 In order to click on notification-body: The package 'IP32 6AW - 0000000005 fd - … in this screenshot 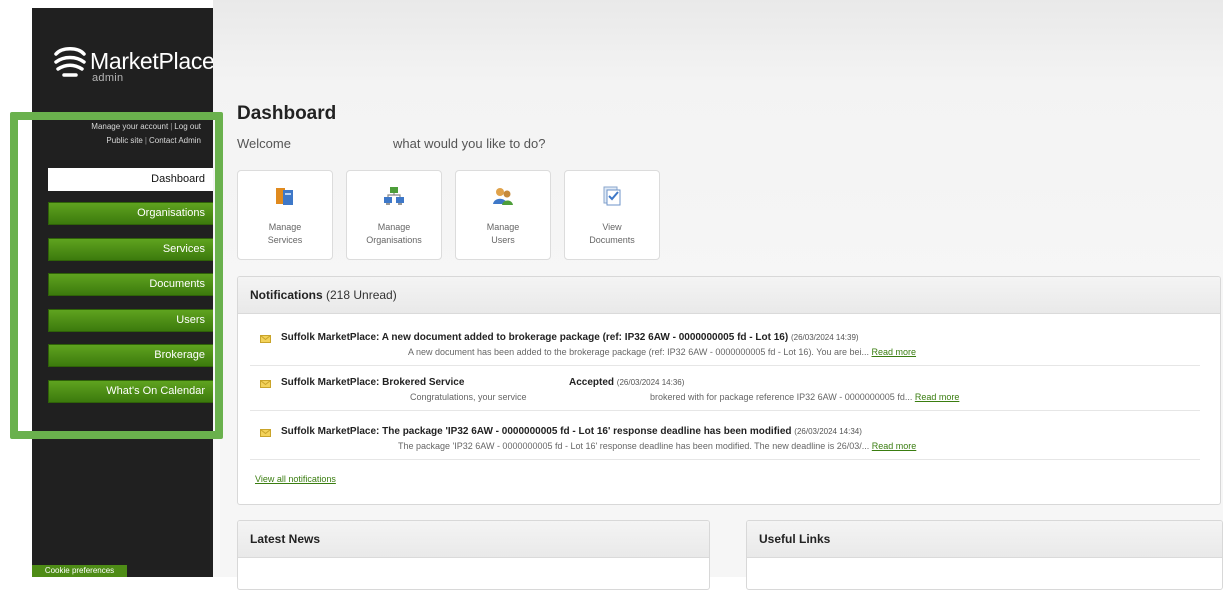, I will do `click(657, 446)`.